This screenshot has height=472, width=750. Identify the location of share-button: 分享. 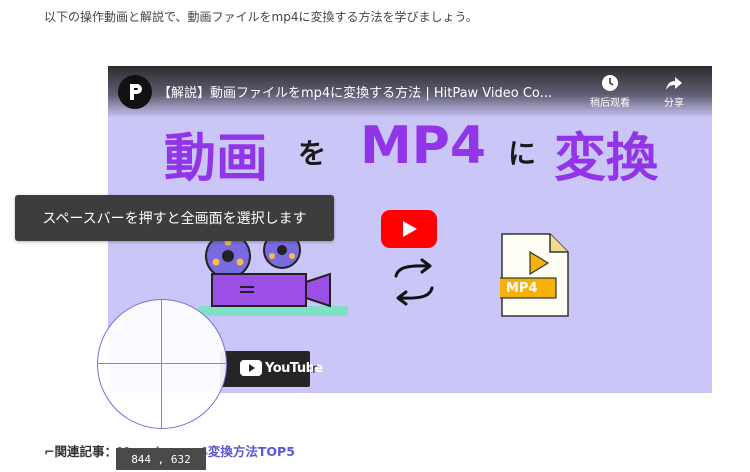
(674, 91).